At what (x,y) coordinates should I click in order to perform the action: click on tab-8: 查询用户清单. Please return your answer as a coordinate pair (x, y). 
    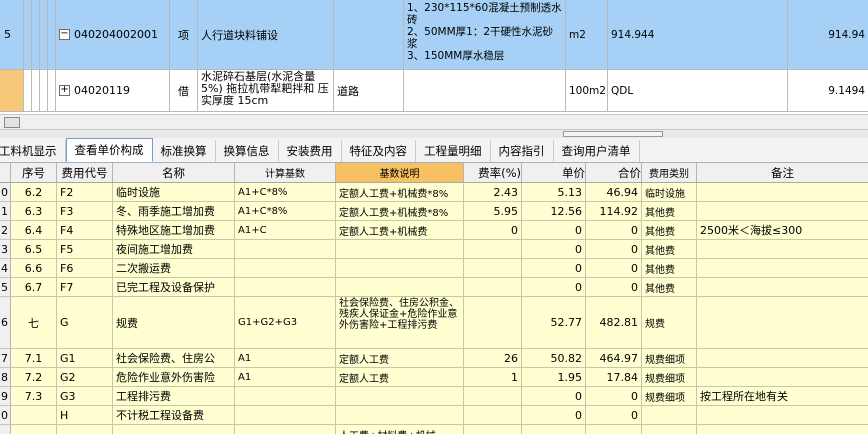
    Looking at the image, I should click on (597, 151).